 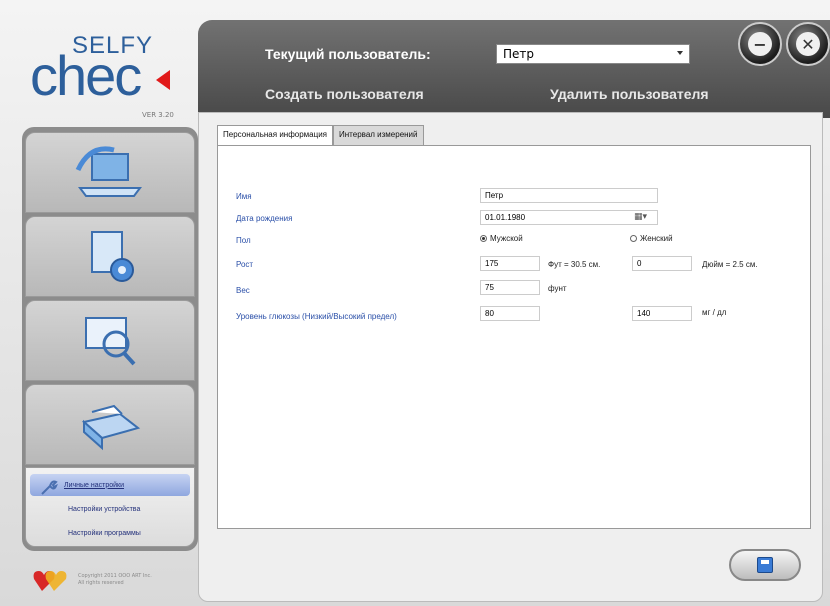 I want to click on sidebar-button-analysis, so click(x=110, y=340).